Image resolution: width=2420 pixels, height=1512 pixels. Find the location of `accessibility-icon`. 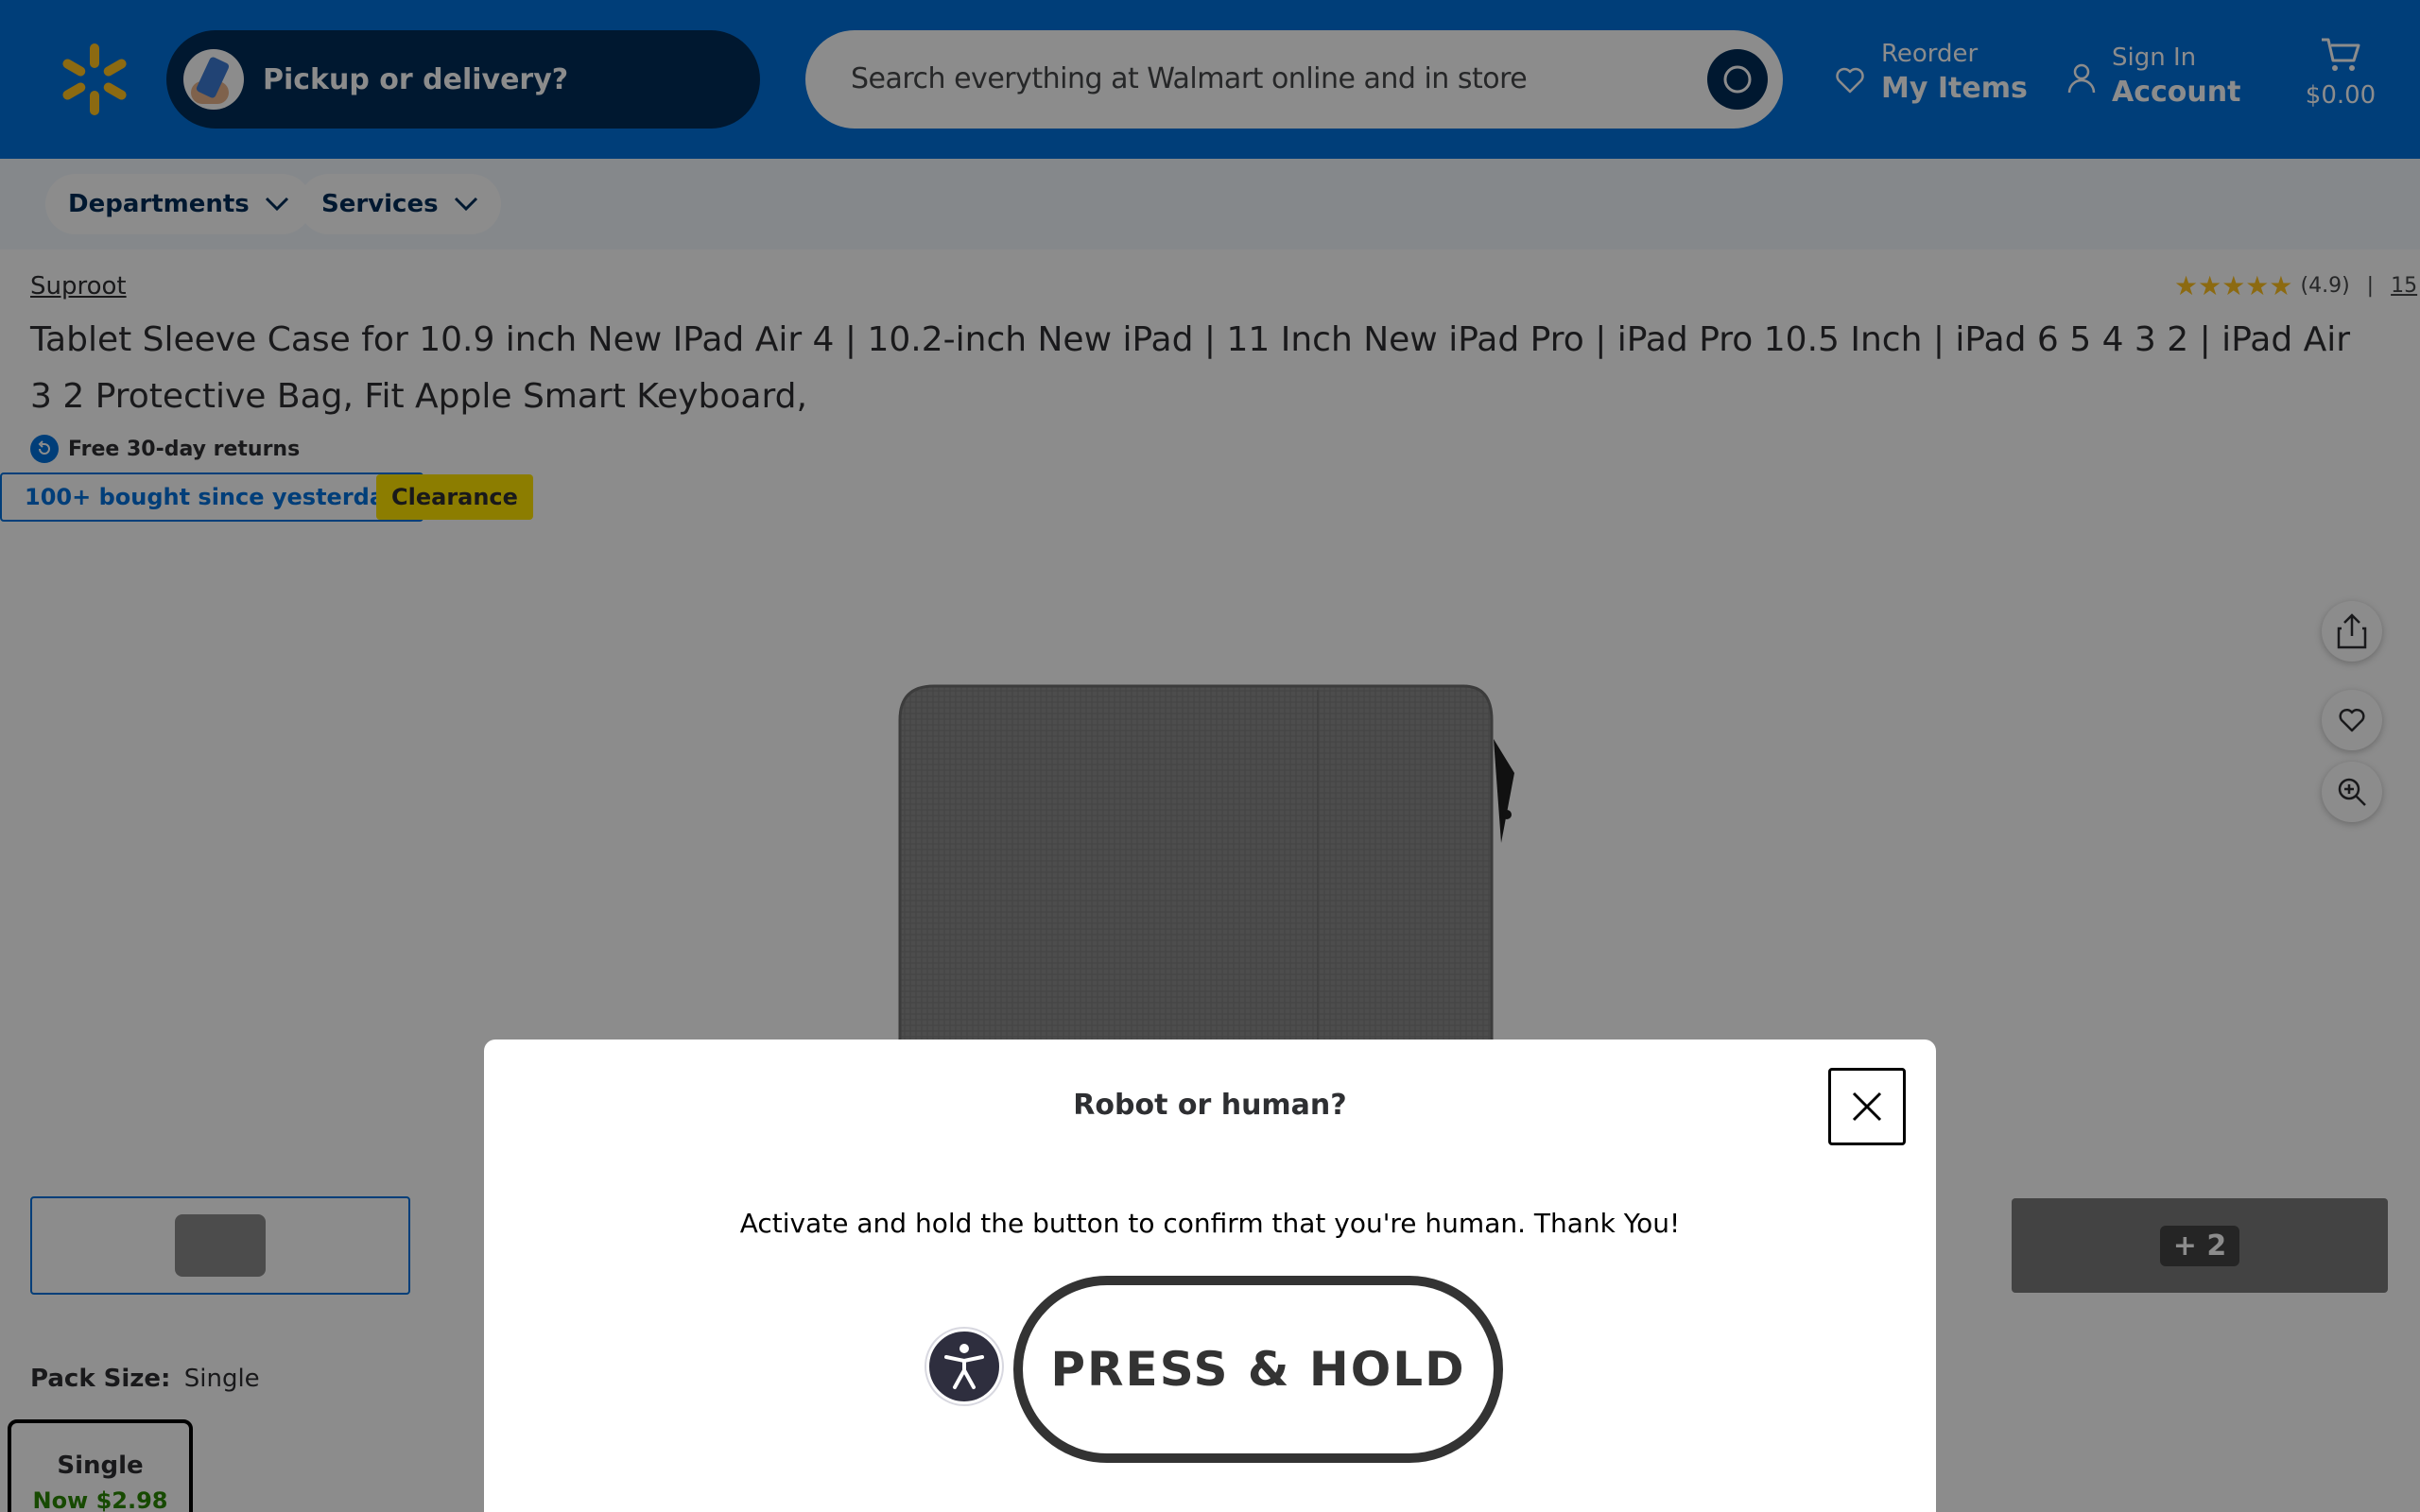

accessibility-icon is located at coordinates (964, 1366).